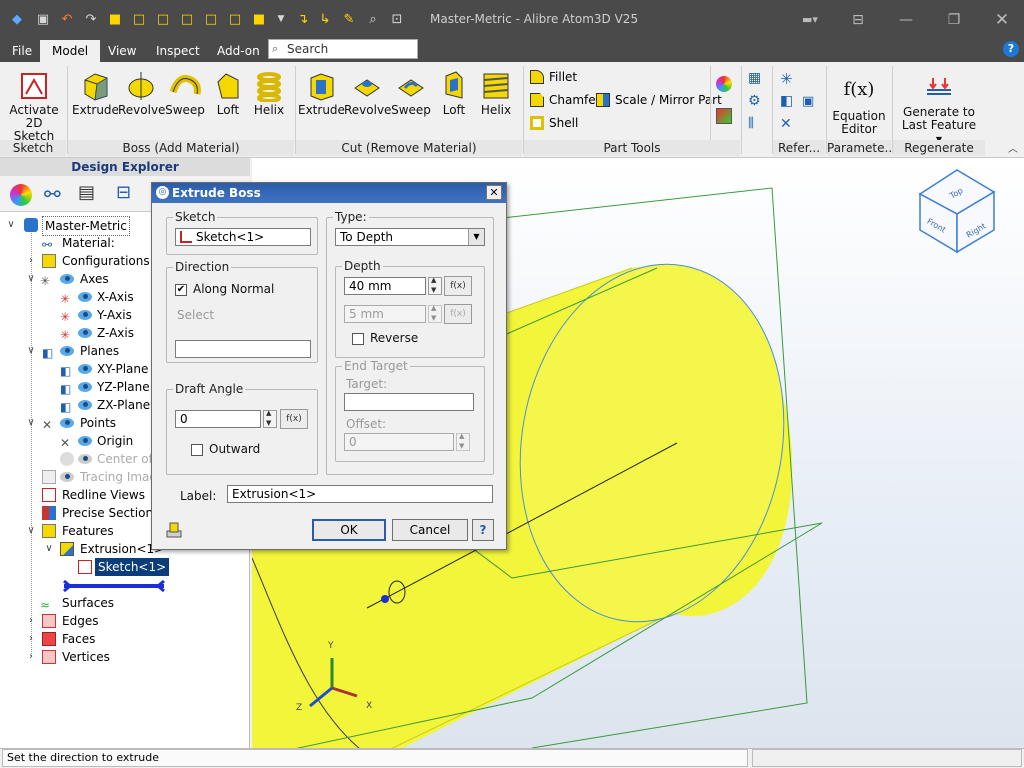 This screenshot has height=768, width=1024. What do you see at coordinates (756, 101) in the screenshot?
I see `gear-icon: ⚙` at bounding box center [756, 101].